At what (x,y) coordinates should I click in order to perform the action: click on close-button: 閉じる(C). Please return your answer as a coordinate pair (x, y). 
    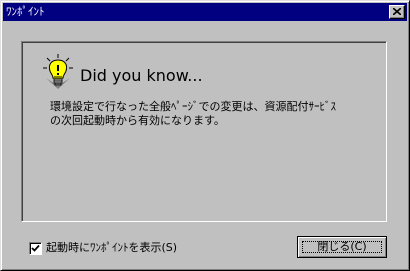
    Looking at the image, I should click on (342, 247).